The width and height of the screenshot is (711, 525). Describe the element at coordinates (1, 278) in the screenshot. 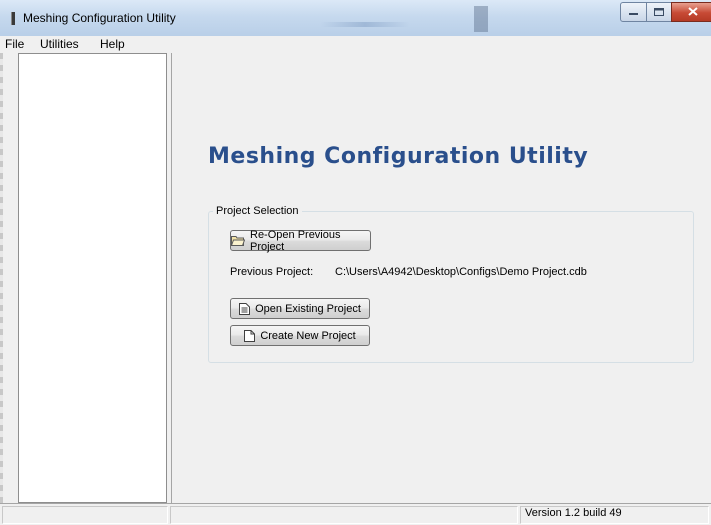

I see `left-edge-strip` at that location.